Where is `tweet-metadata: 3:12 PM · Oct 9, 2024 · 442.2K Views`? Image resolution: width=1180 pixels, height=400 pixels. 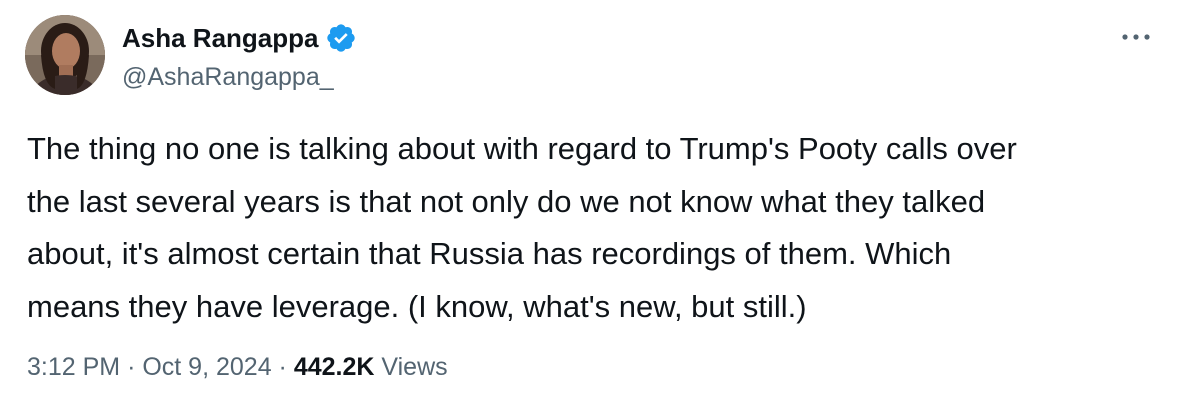
tweet-metadata: 3:12 PM · Oct 9, 2024 · 442.2K Views is located at coordinates (237, 367).